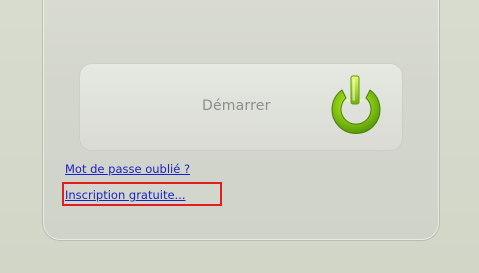 Image resolution: width=479 pixels, height=273 pixels. What do you see at coordinates (356, 104) in the screenshot?
I see `power-icon` at bounding box center [356, 104].